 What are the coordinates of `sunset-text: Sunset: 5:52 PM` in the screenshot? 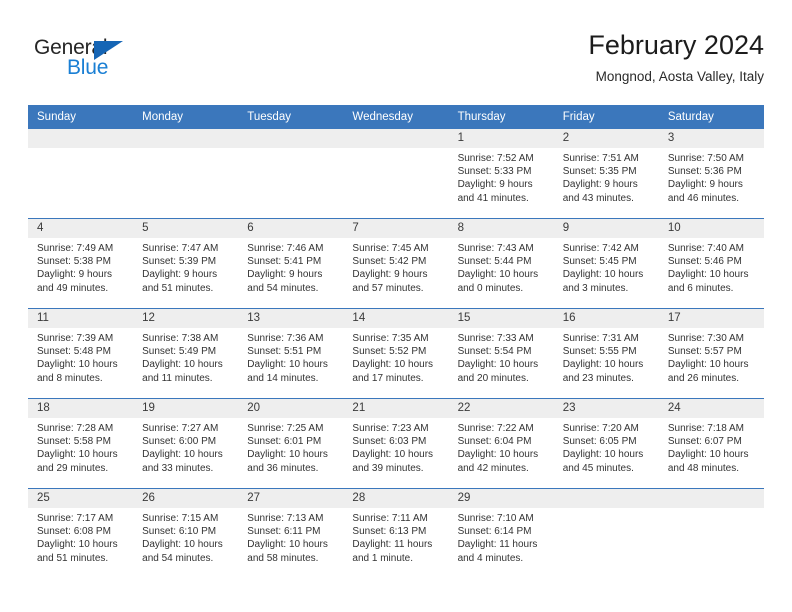 It's located at (389, 352).